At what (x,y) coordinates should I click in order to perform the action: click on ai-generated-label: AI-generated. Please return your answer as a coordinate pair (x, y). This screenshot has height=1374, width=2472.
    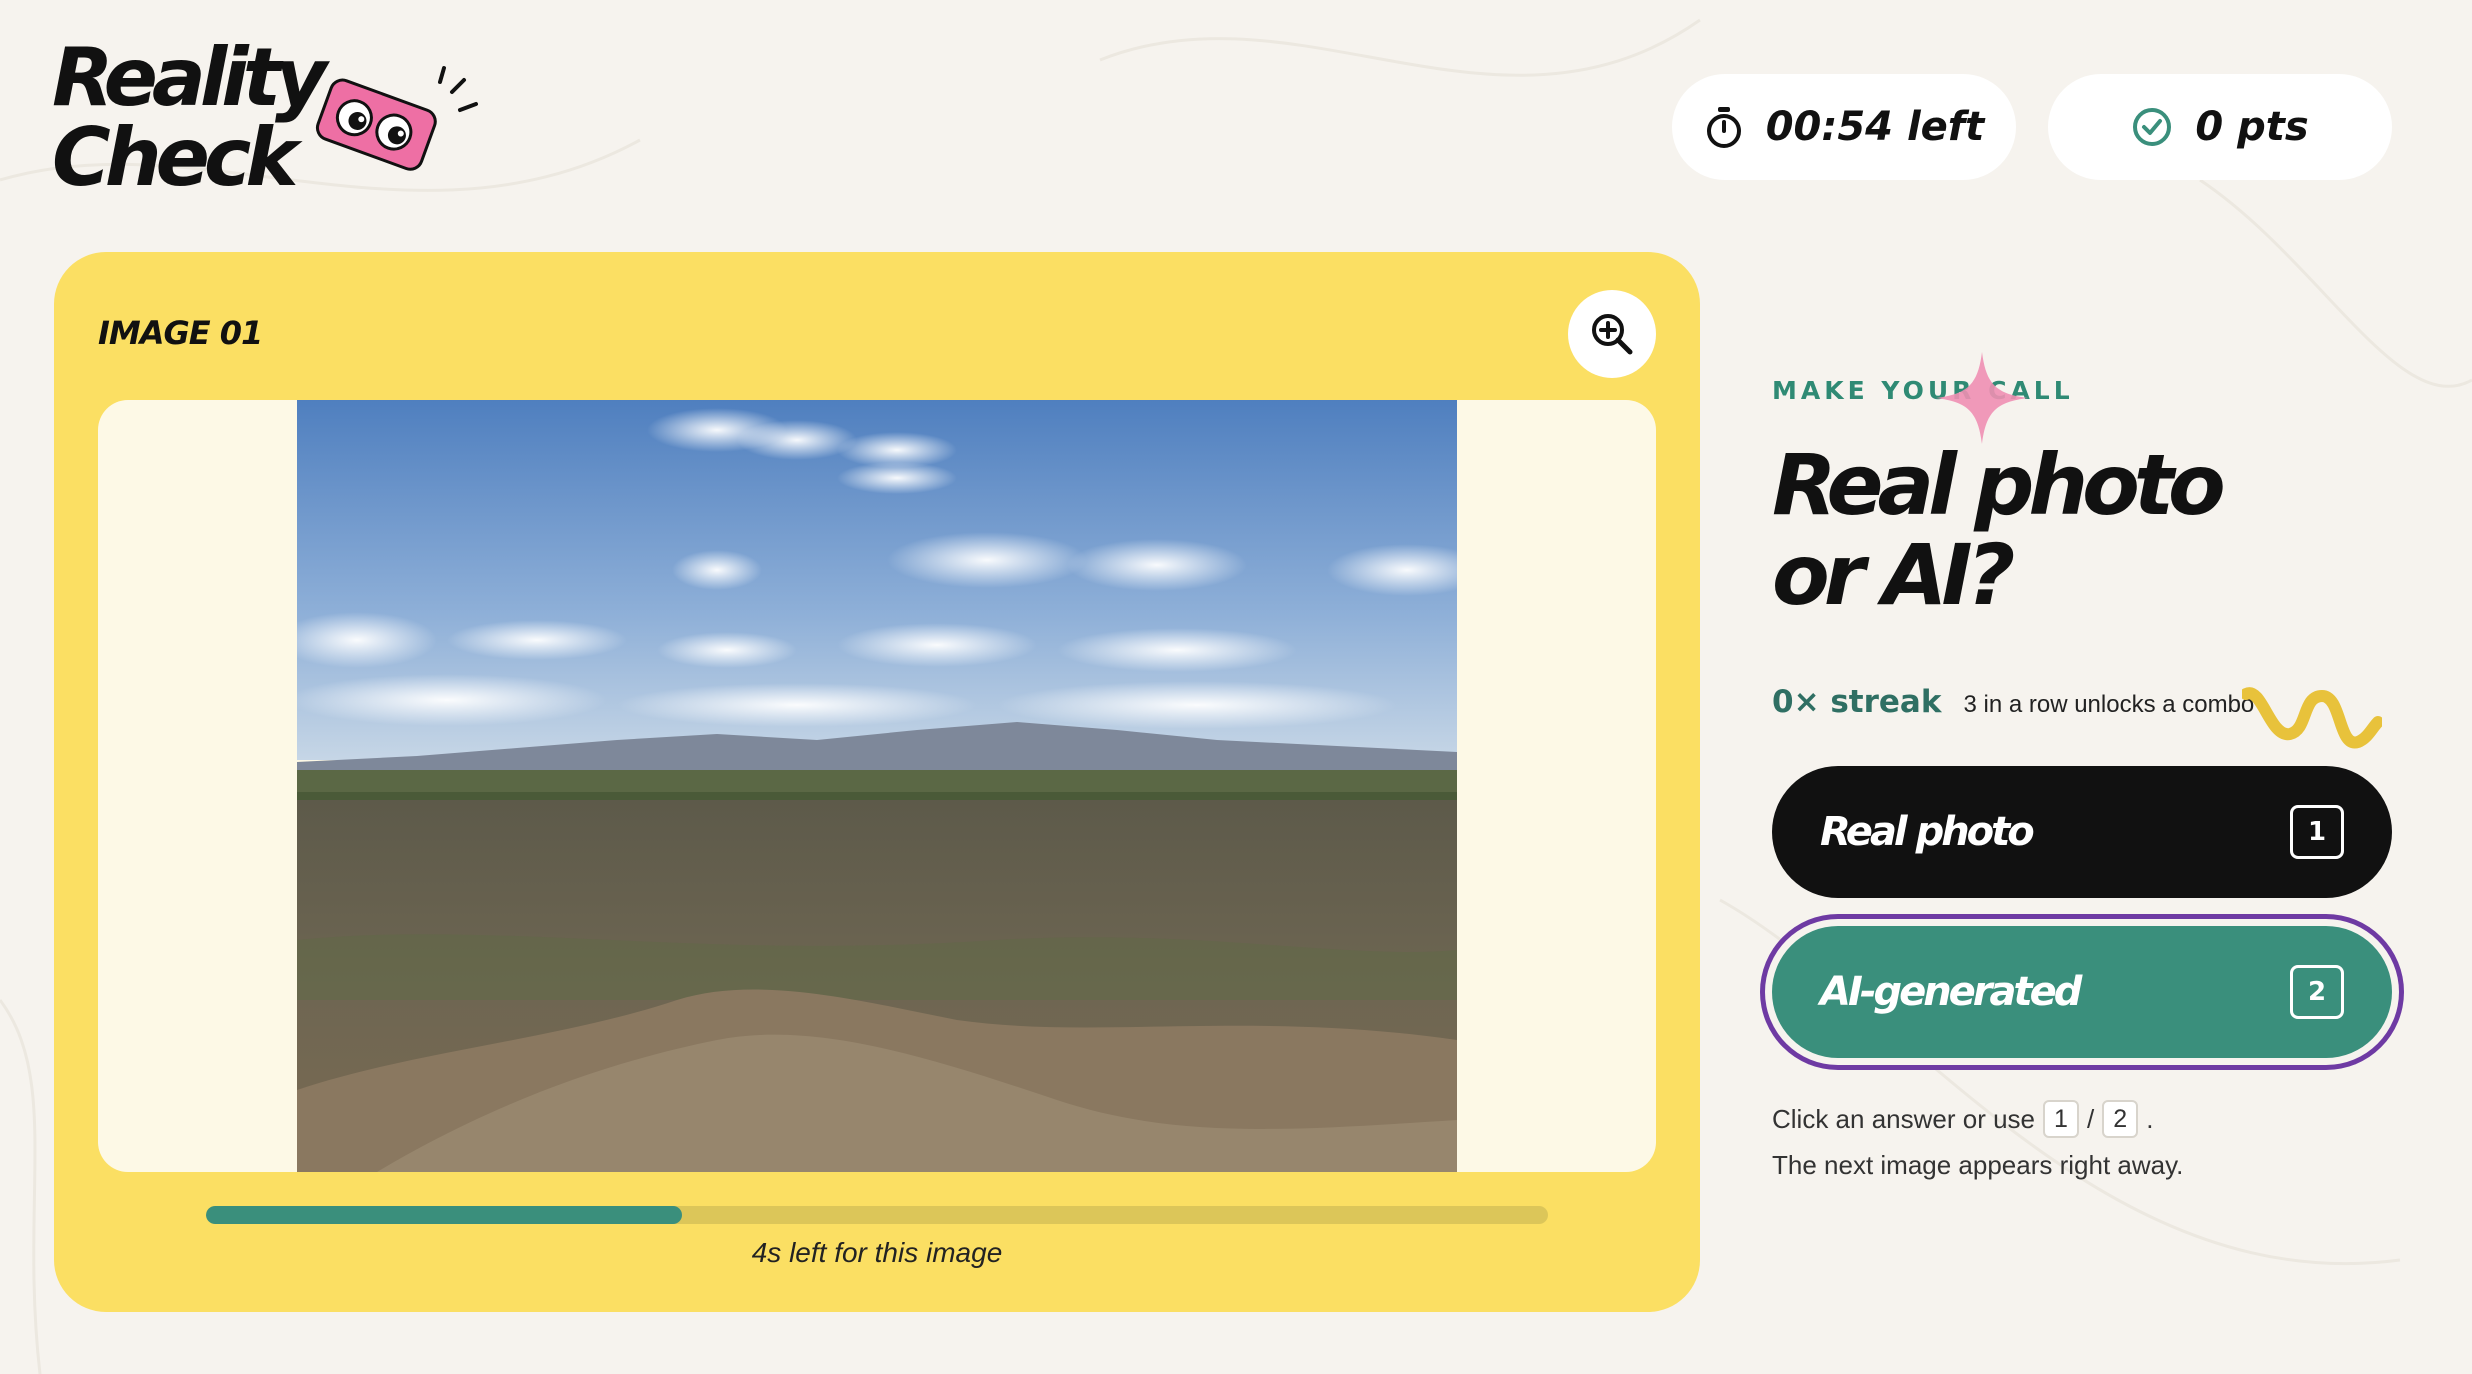
    Looking at the image, I should click on (1951, 992).